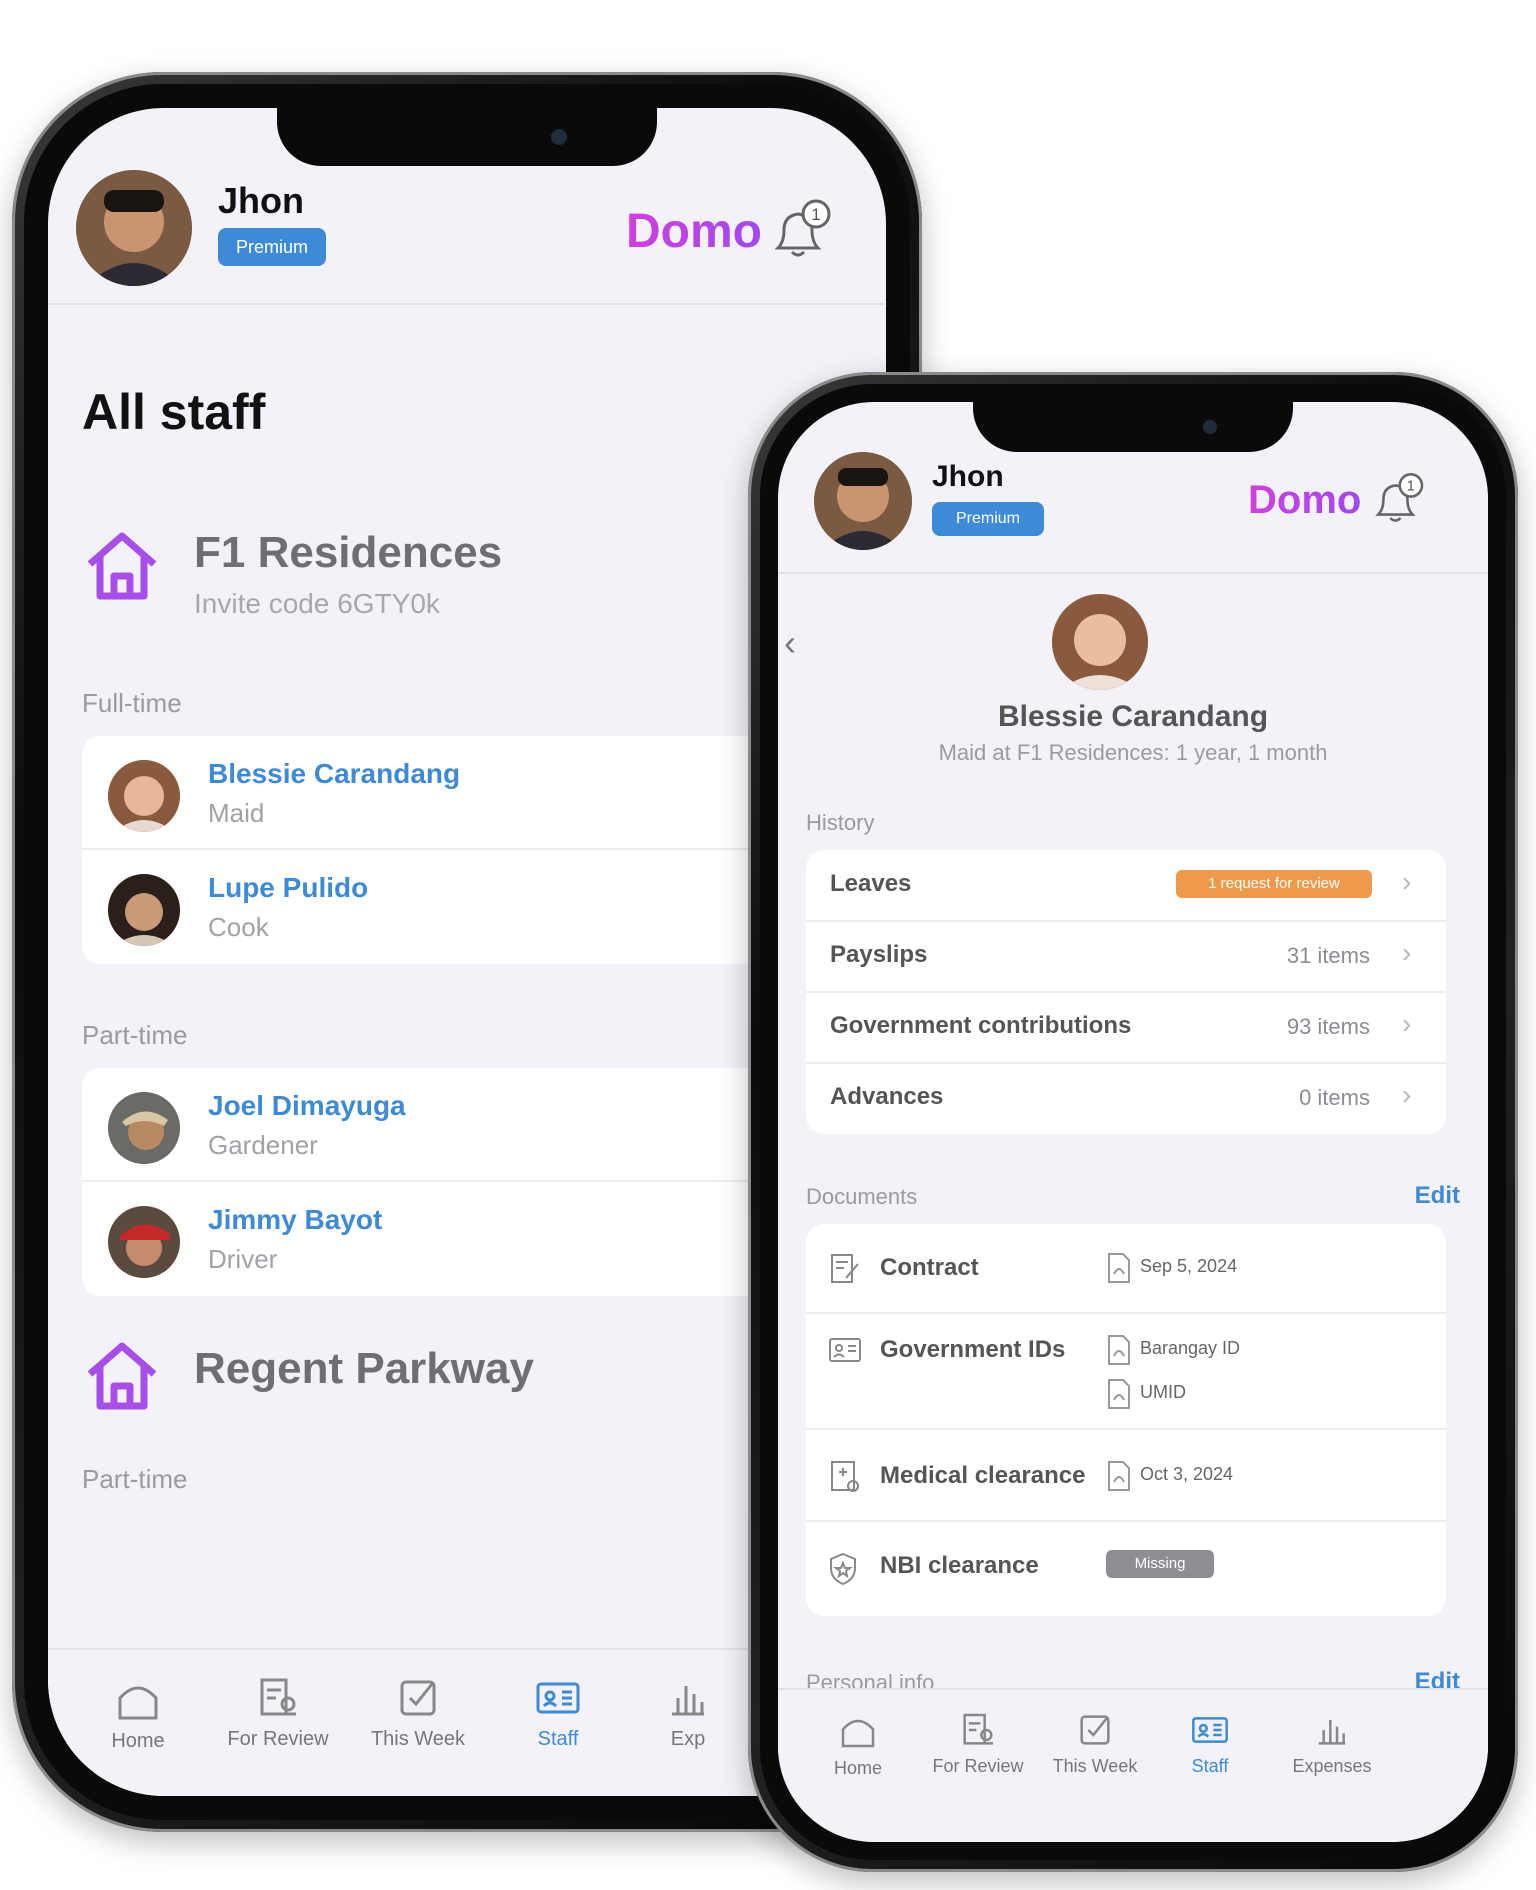 This screenshot has height=1890, width=1536. I want to click on tab-label: Exp, so click(688, 1739).